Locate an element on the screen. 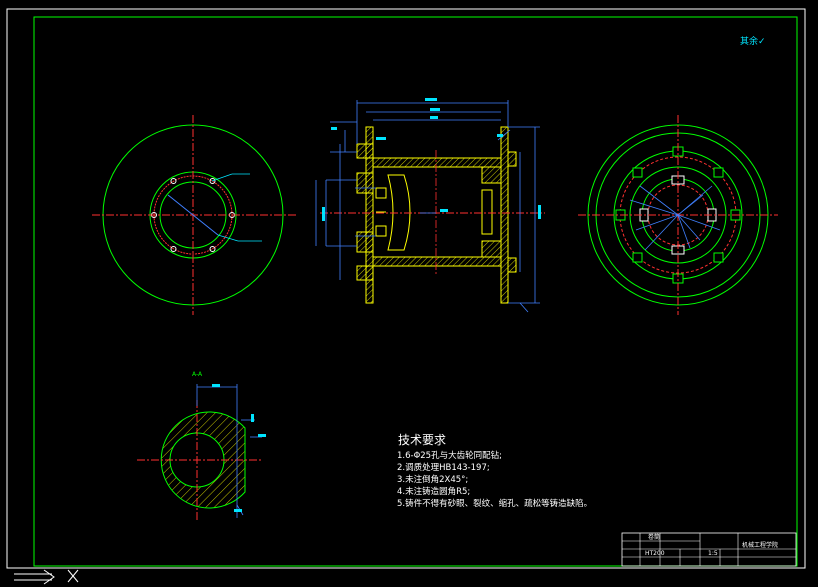 The height and width of the screenshot is (587, 818). svg-text: A-A is located at coordinates (197, 374).